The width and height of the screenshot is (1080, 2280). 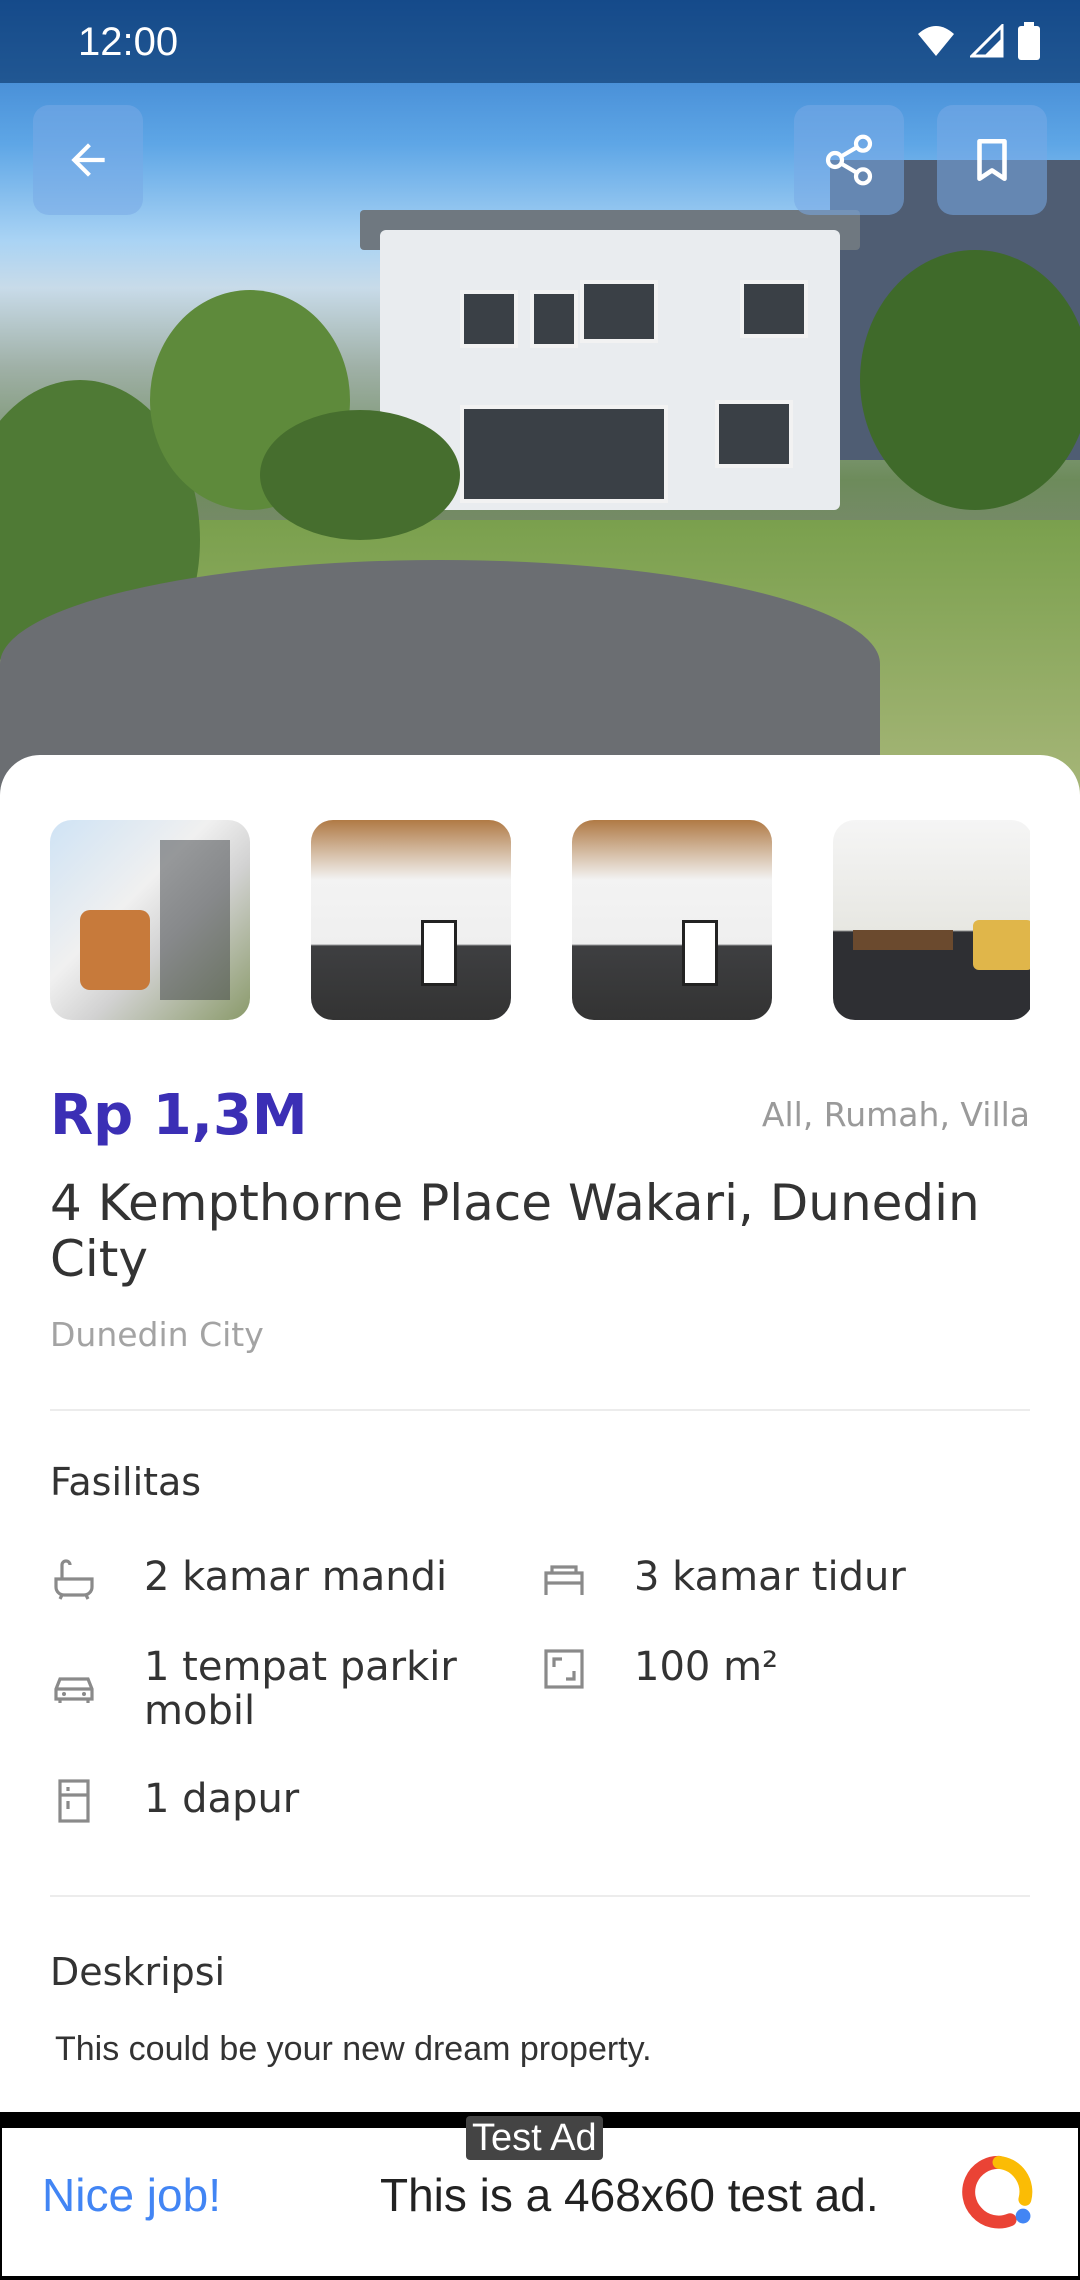 What do you see at coordinates (131, 2195) in the screenshot?
I see `ad-brand-link: Nice job!` at bounding box center [131, 2195].